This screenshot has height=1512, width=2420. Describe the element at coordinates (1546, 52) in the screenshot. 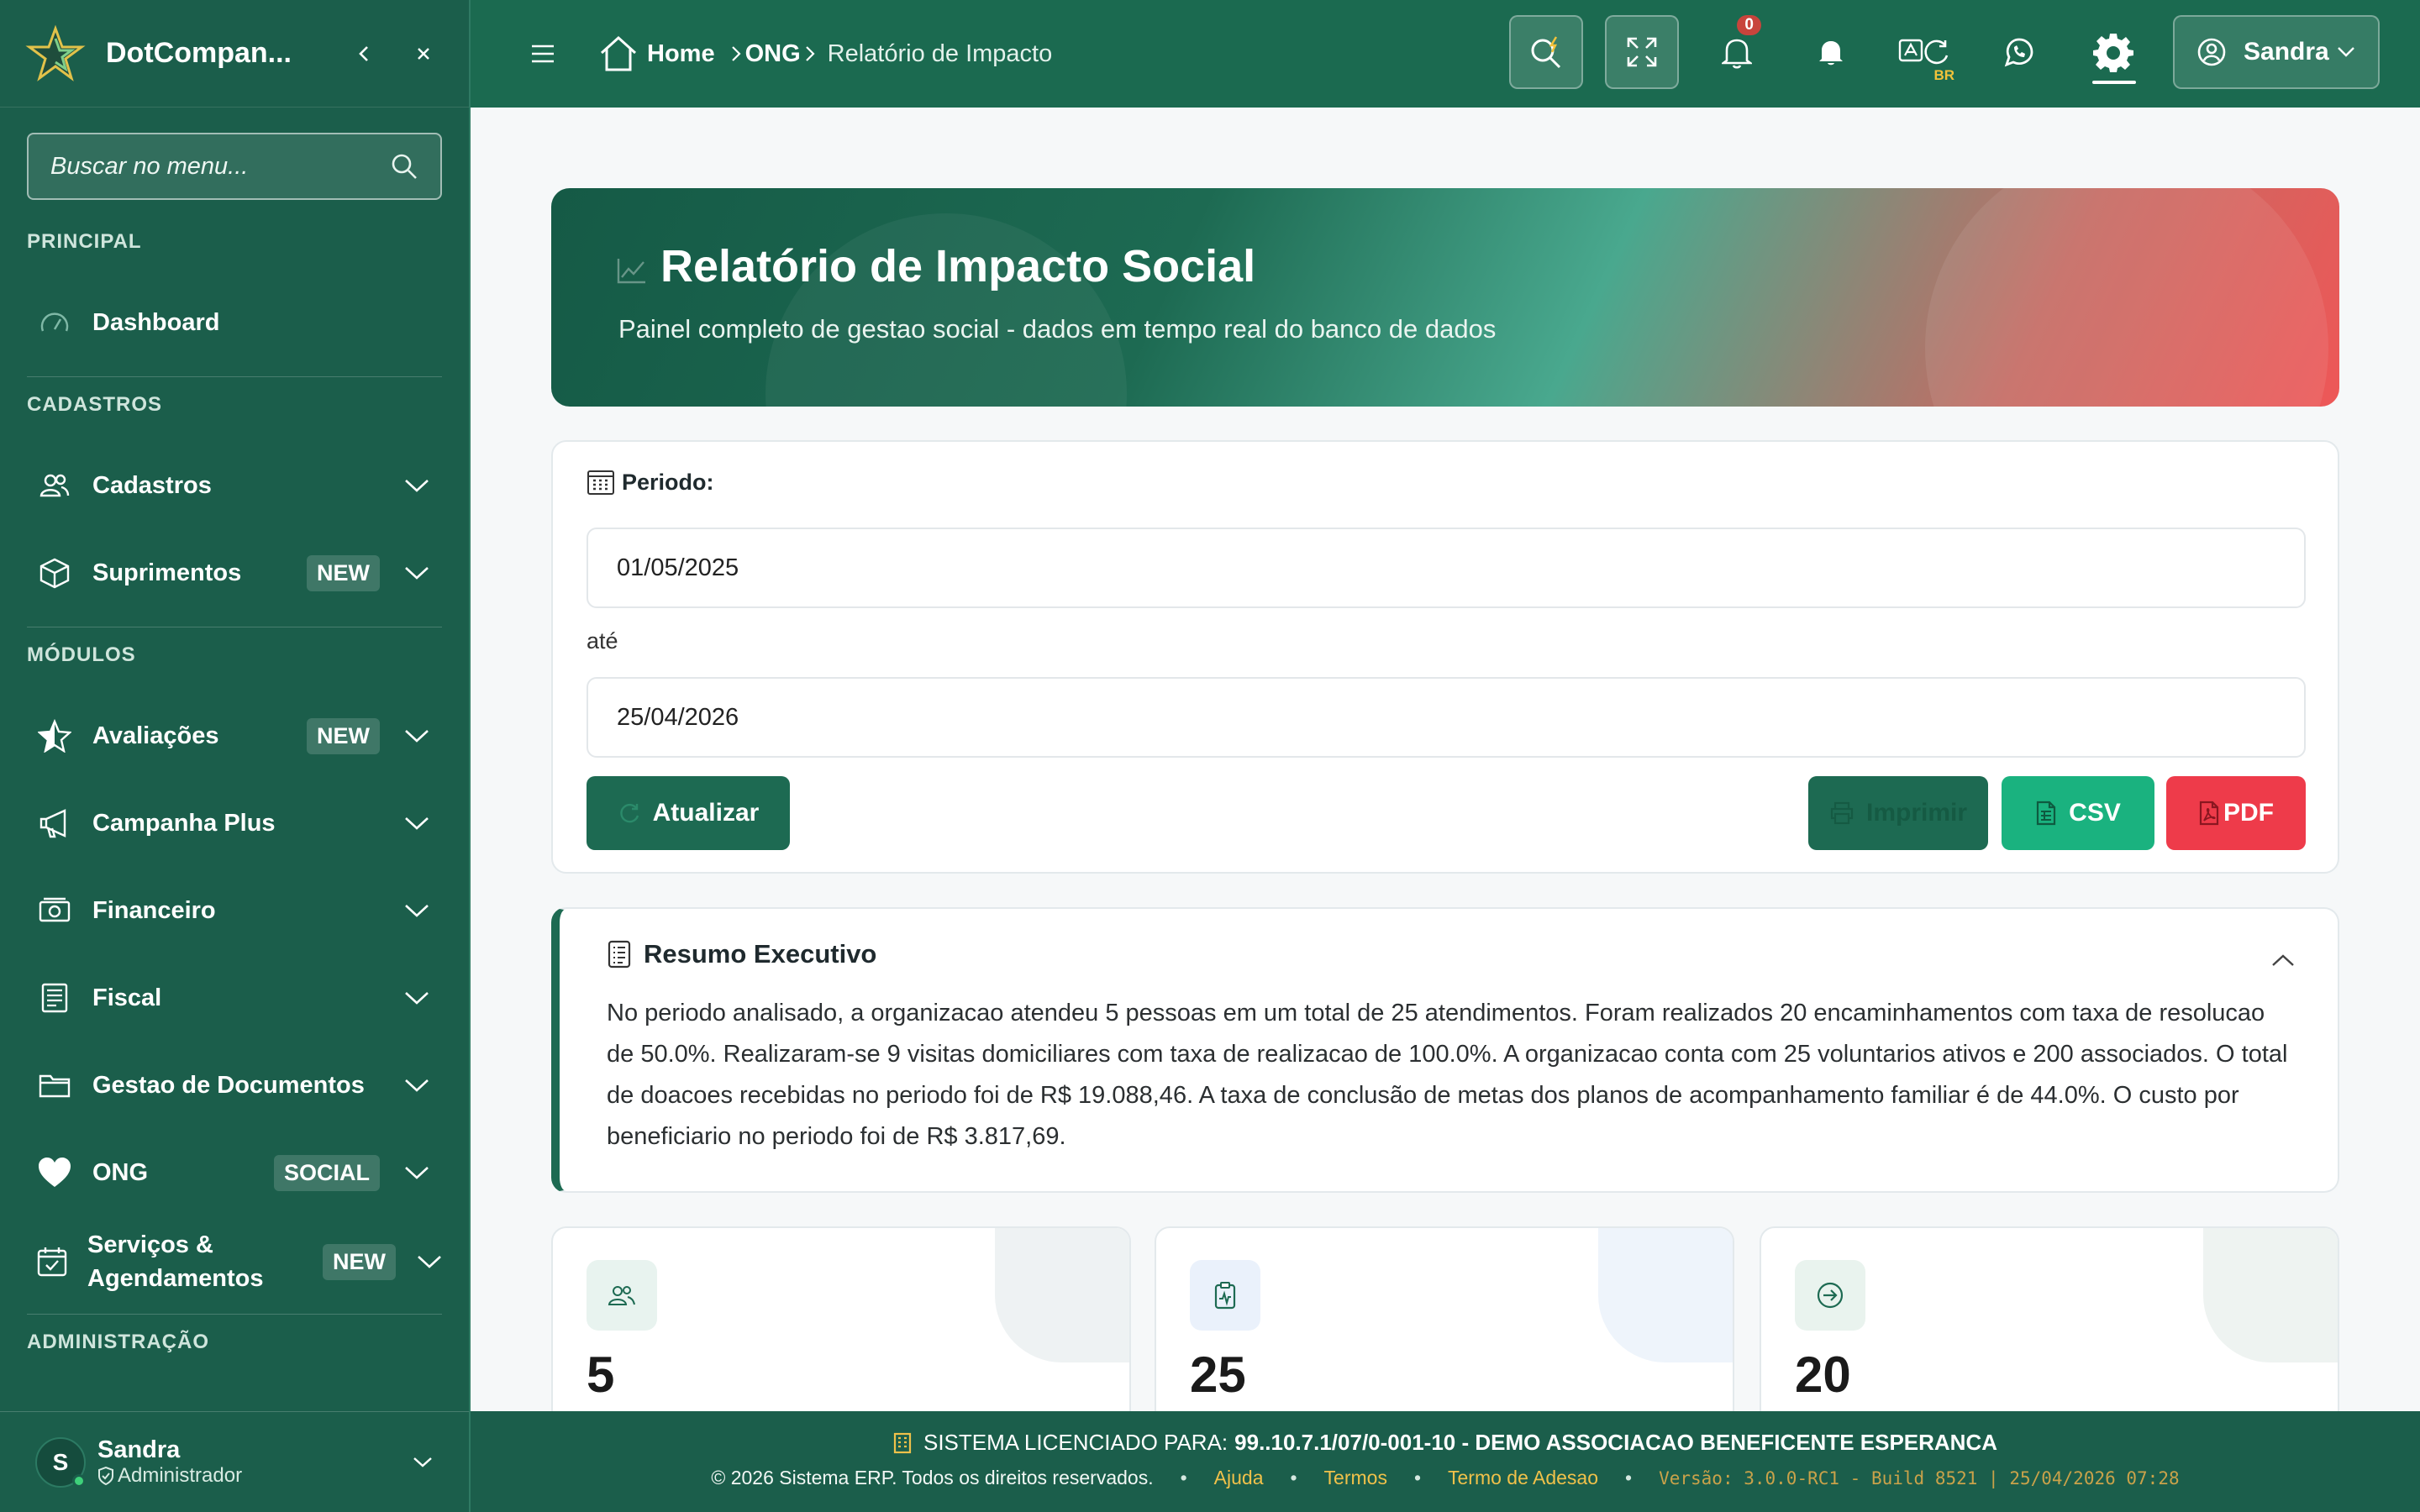

I see `quick-search-button` at that location.